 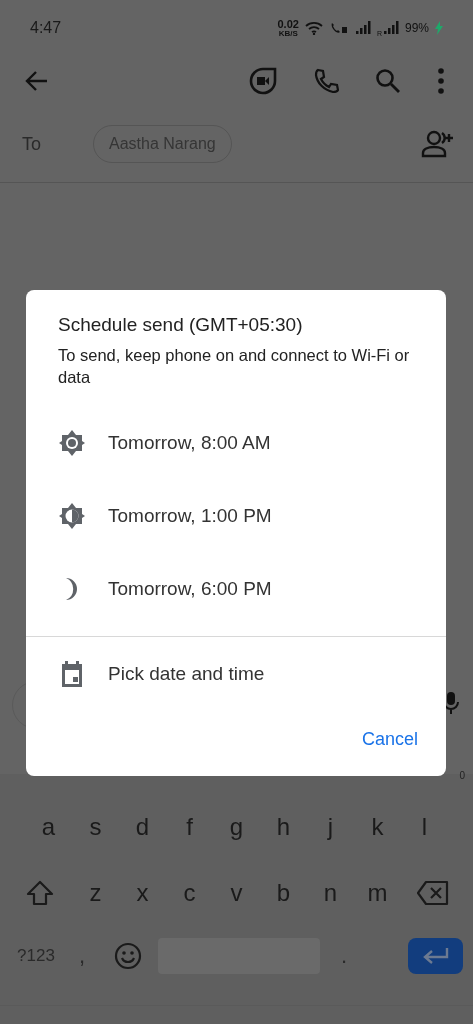 What do you see at coordinates (263, 81) in the screenshot?
I see `video-call-icon` at bounding box center [263, 81].